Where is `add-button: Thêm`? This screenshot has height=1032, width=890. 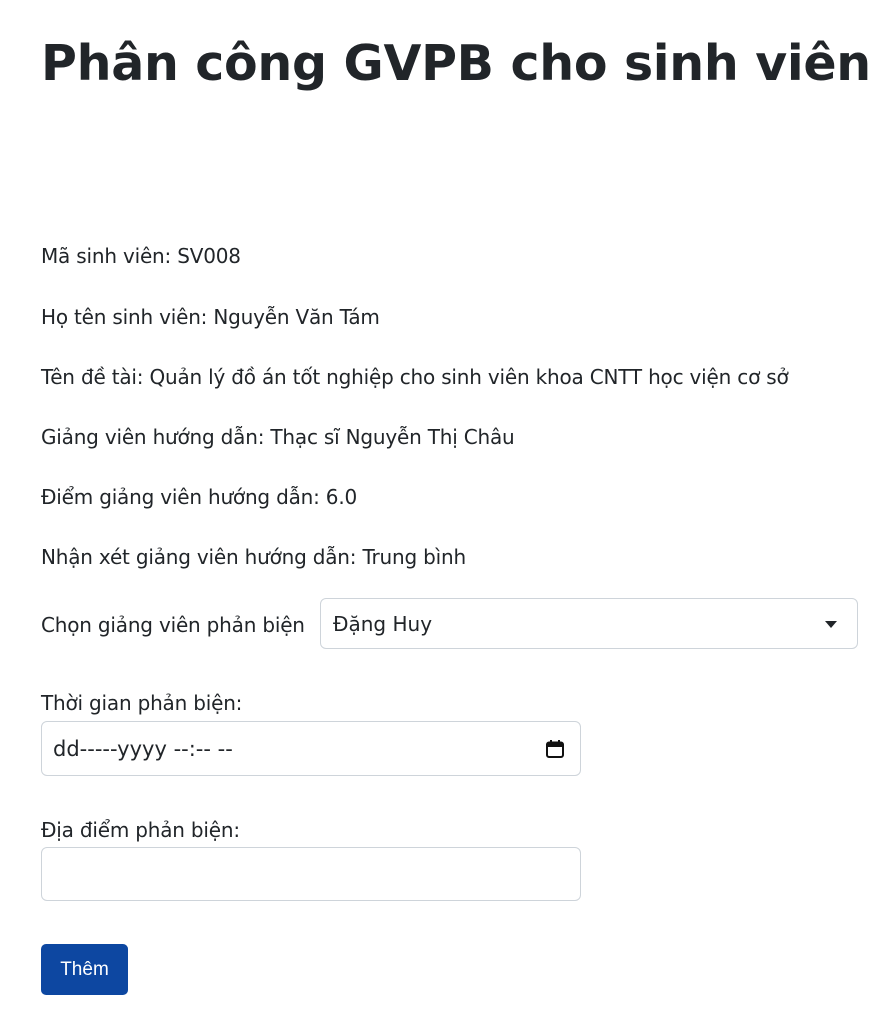
add-button: Thêm is located at coordinates (84, 969).